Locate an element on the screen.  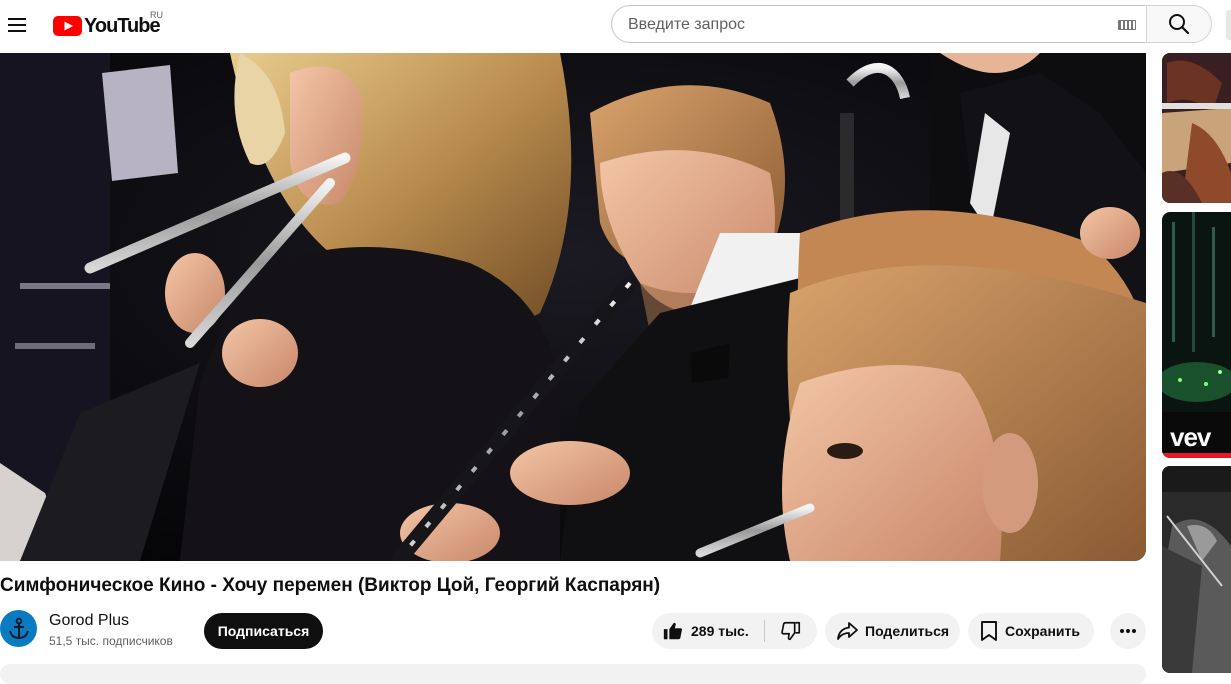
more-actions-button is located at coordinates (1128, 631).